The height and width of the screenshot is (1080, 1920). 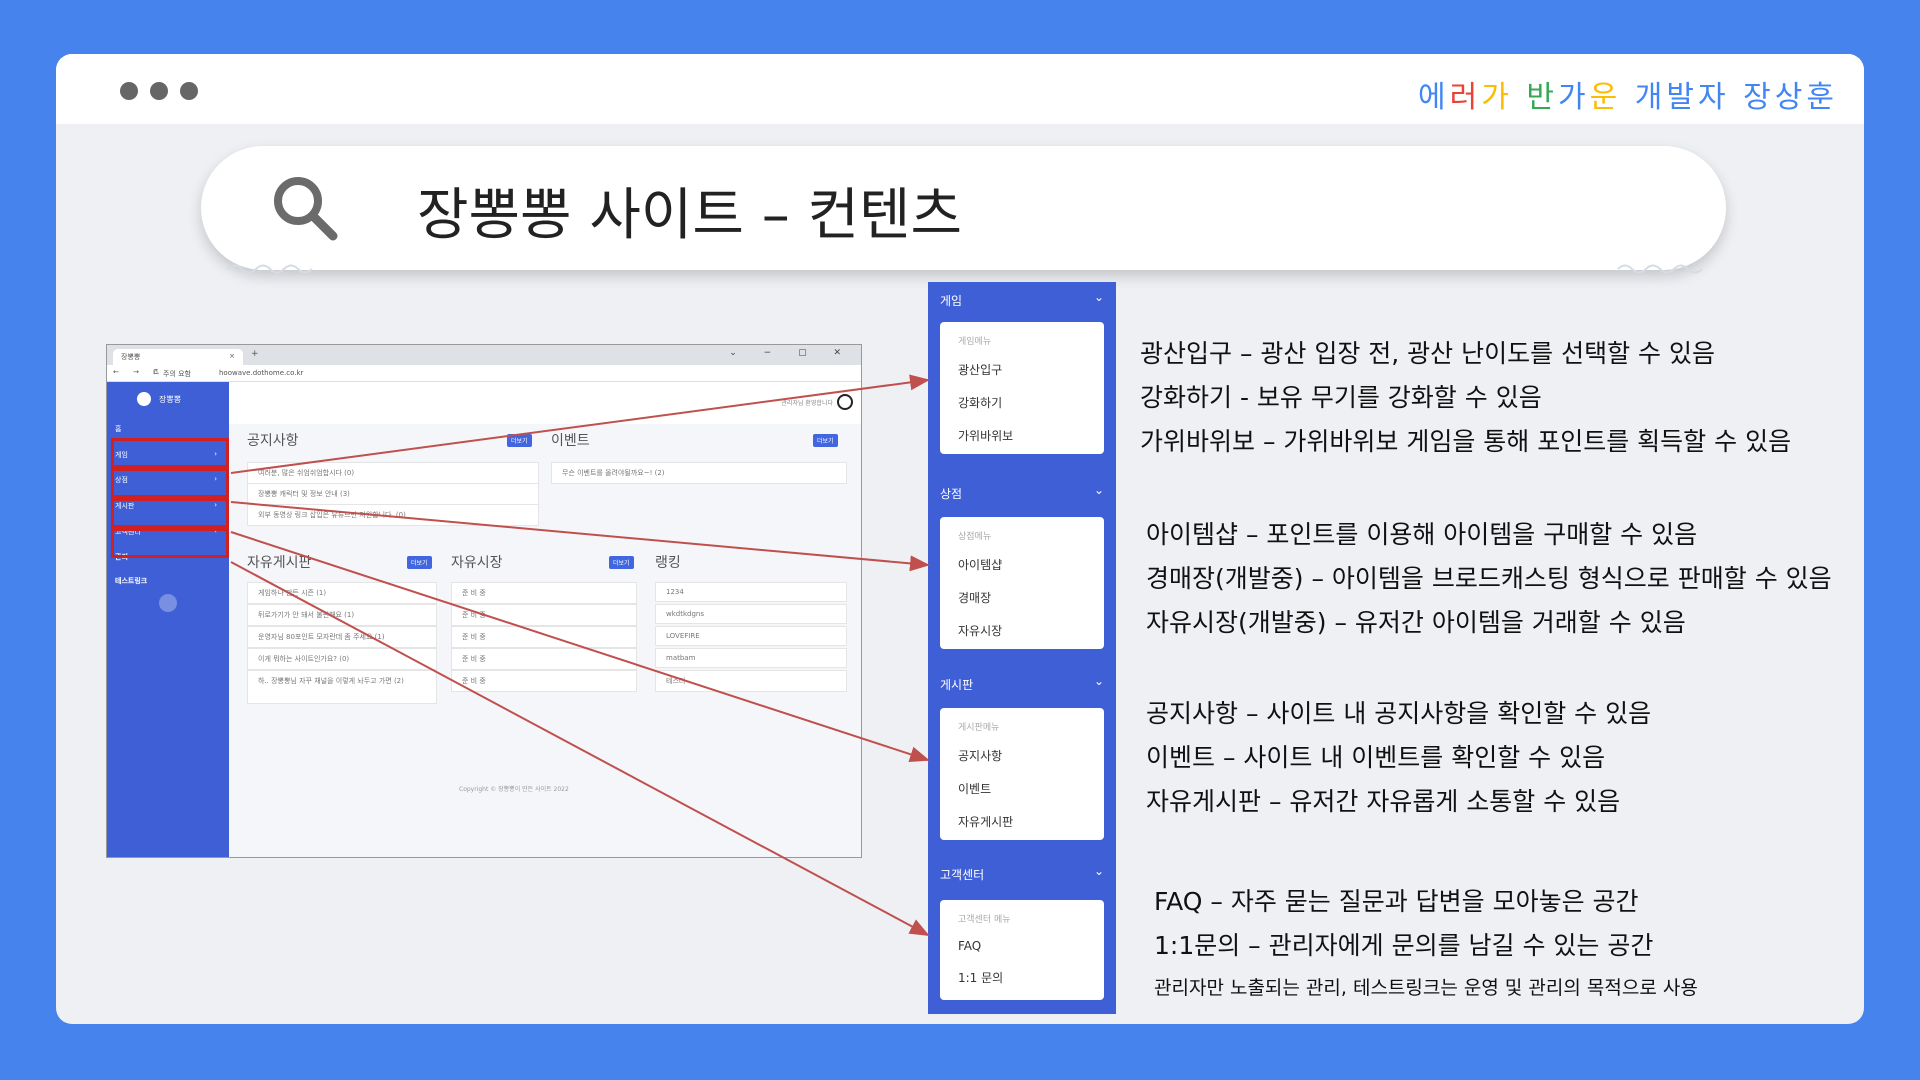 I want to click on arrow-shop, so click(x=580, y=536).